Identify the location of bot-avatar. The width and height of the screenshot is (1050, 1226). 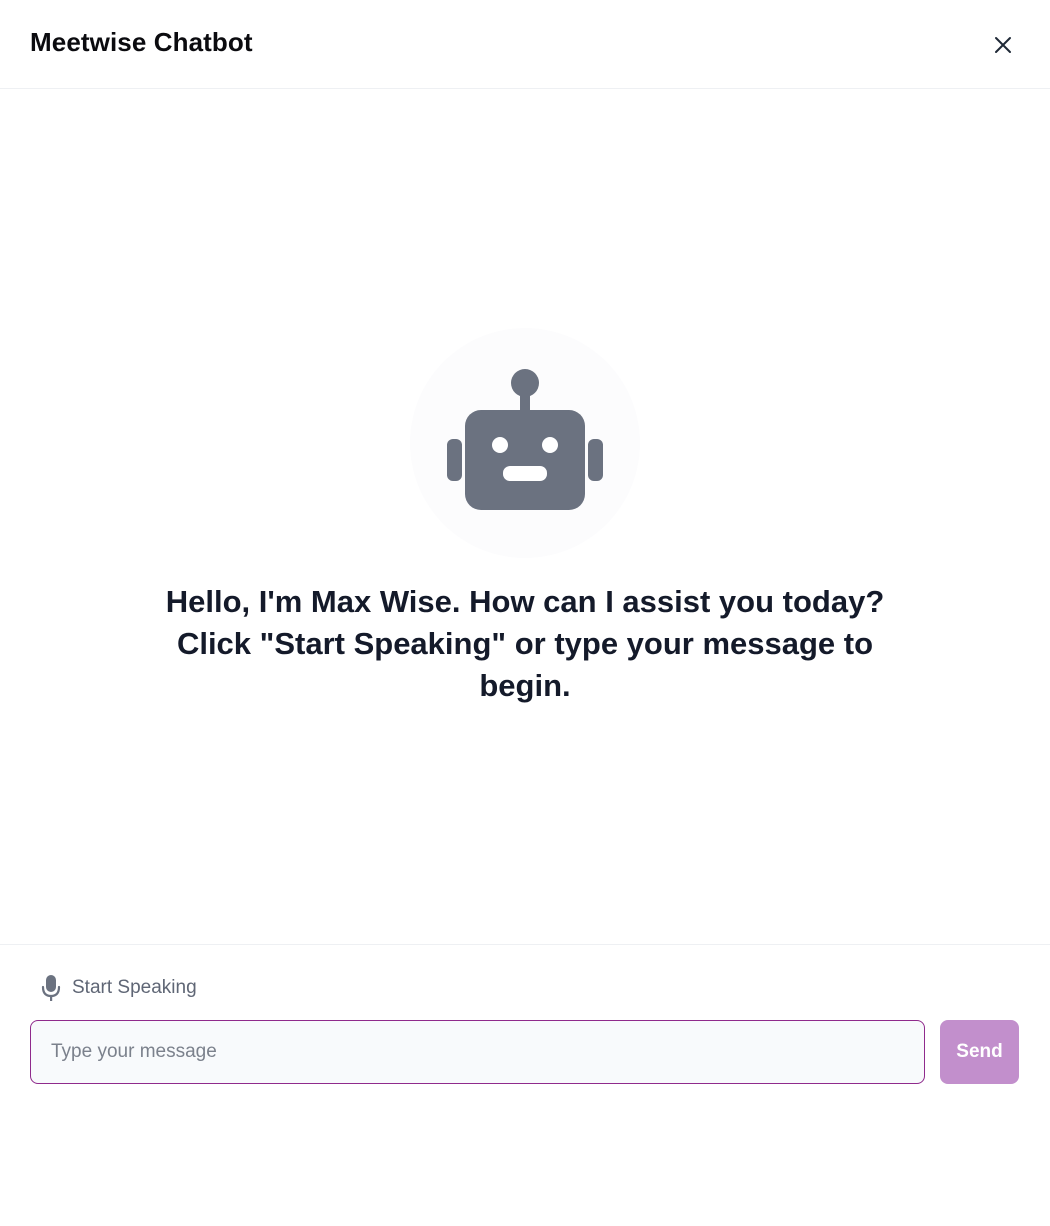
(525, 443).